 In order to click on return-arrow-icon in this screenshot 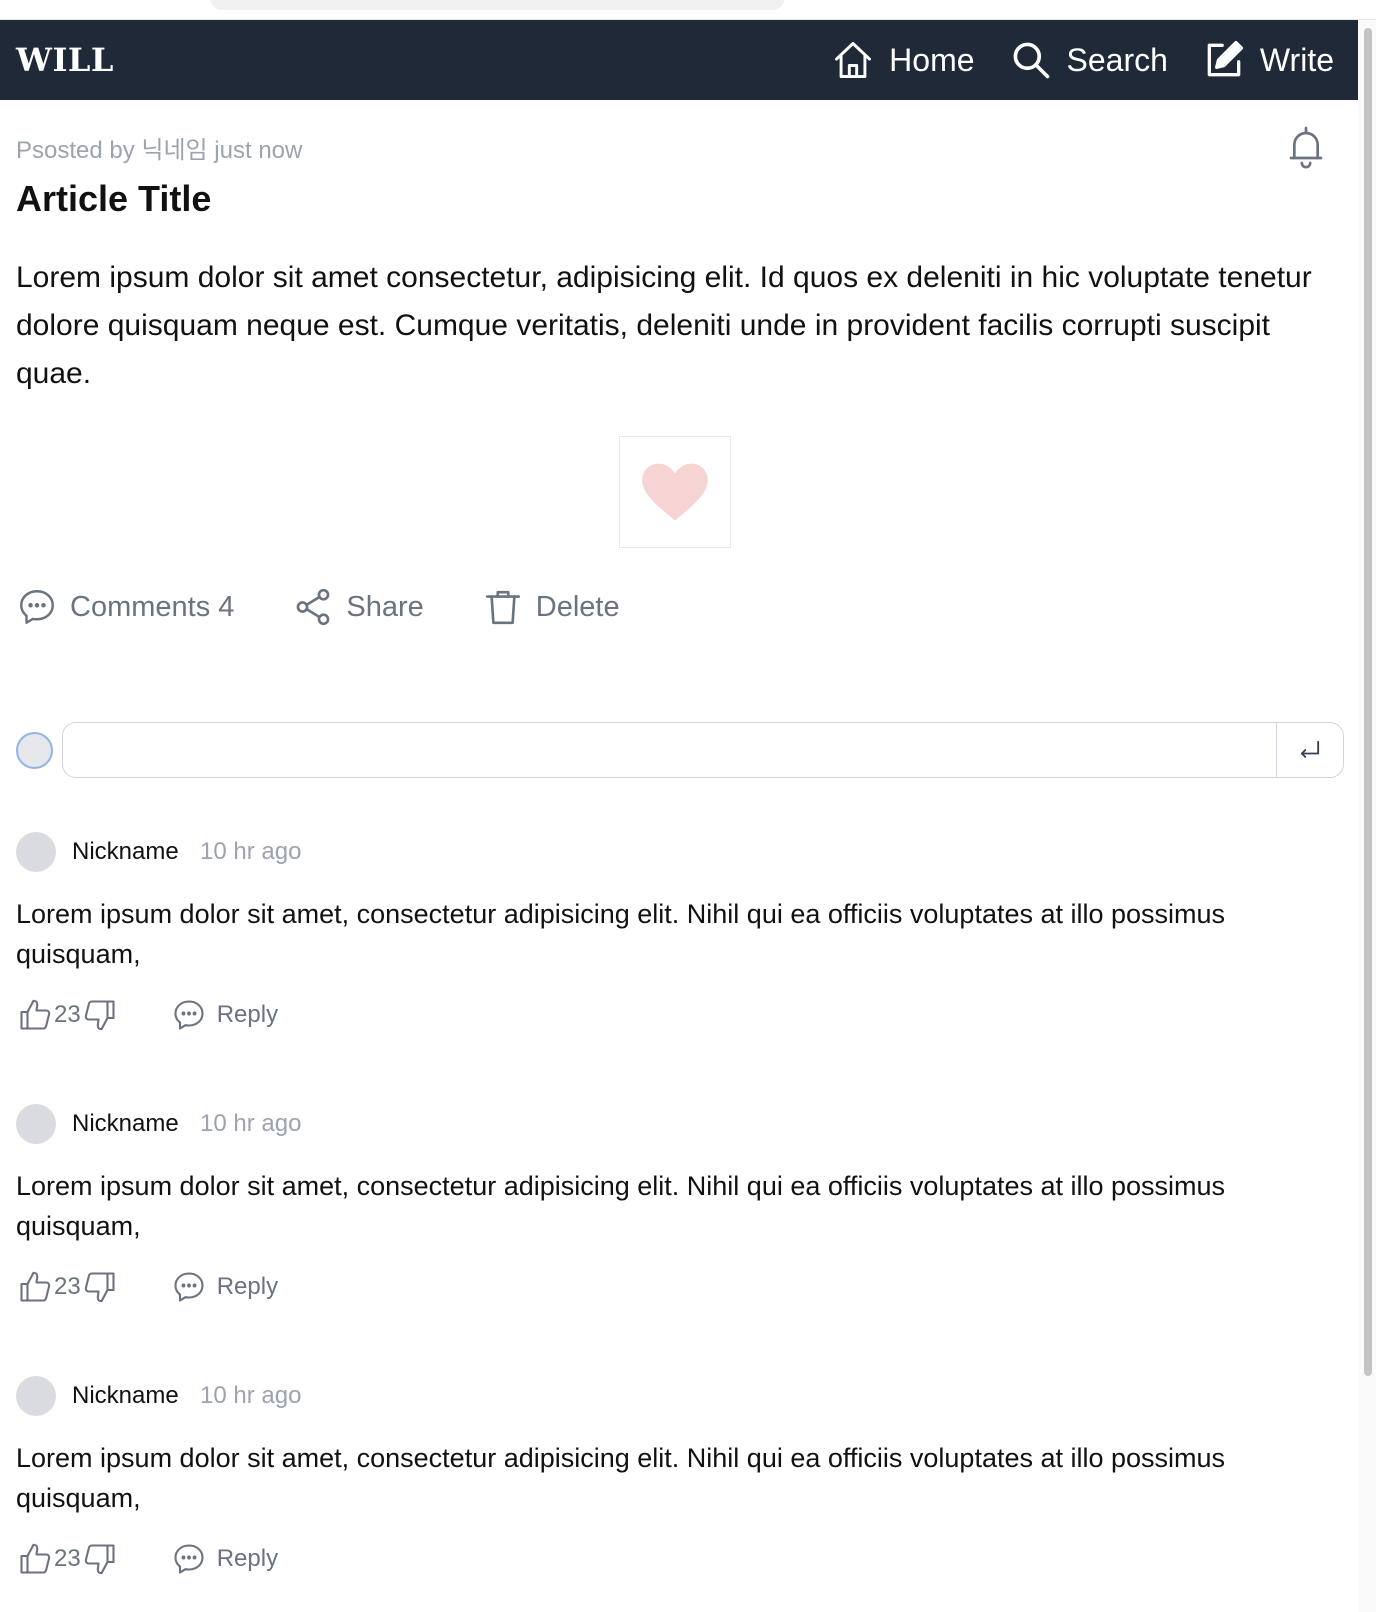, I will do `click(1310, 749)`.